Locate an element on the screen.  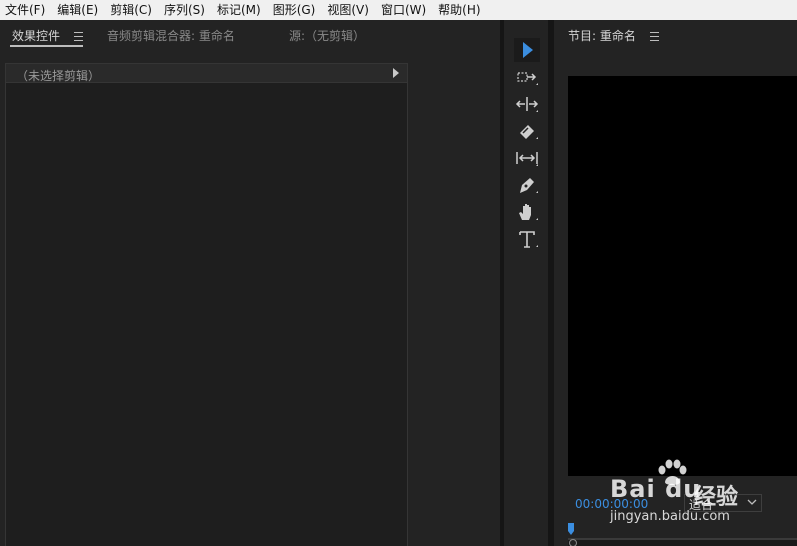
watermark-url: jingyan.baidu.com is located at coordinates (670, 516).